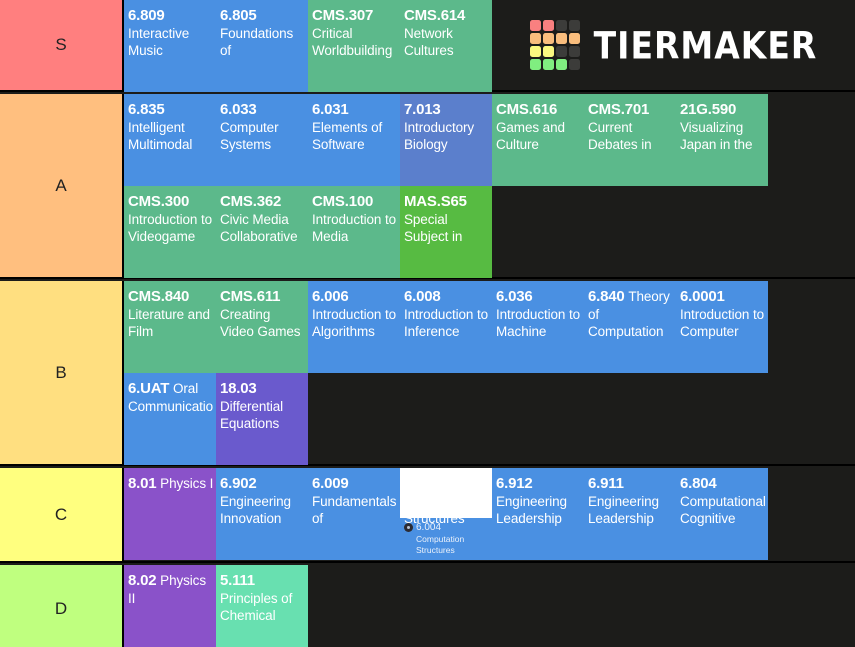 The height and width of the screenshot is (647, 855). I want to click on tier-item-cms-840: CMS.840 Literature and Film, so click(170, 327).